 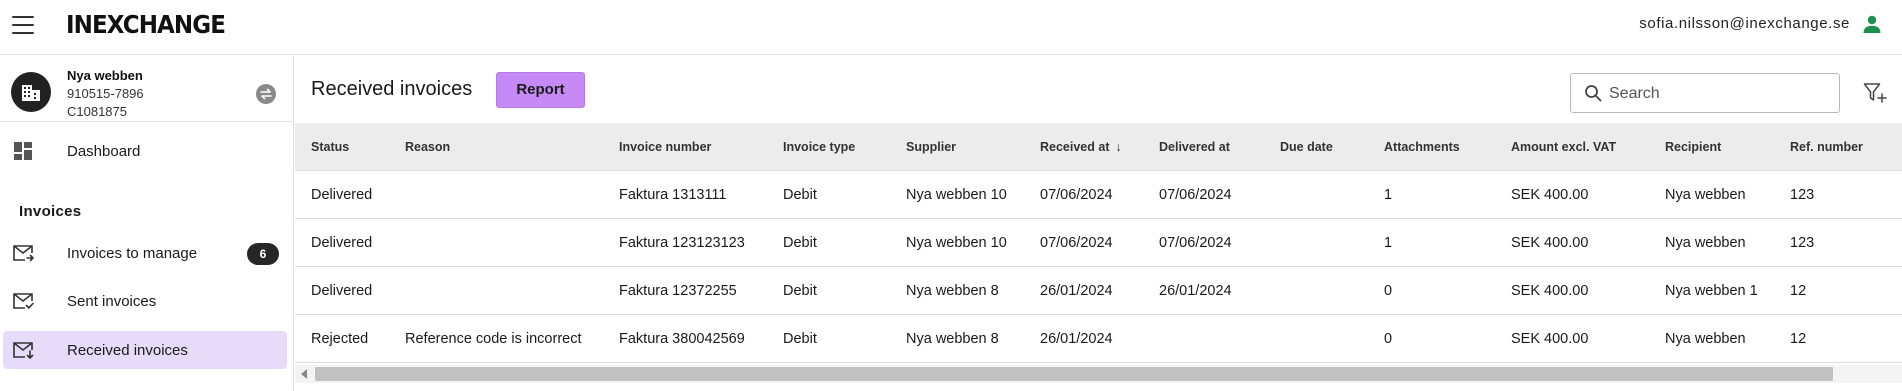 I want to click on switch-organization-icon, so click(x=266, y=94).